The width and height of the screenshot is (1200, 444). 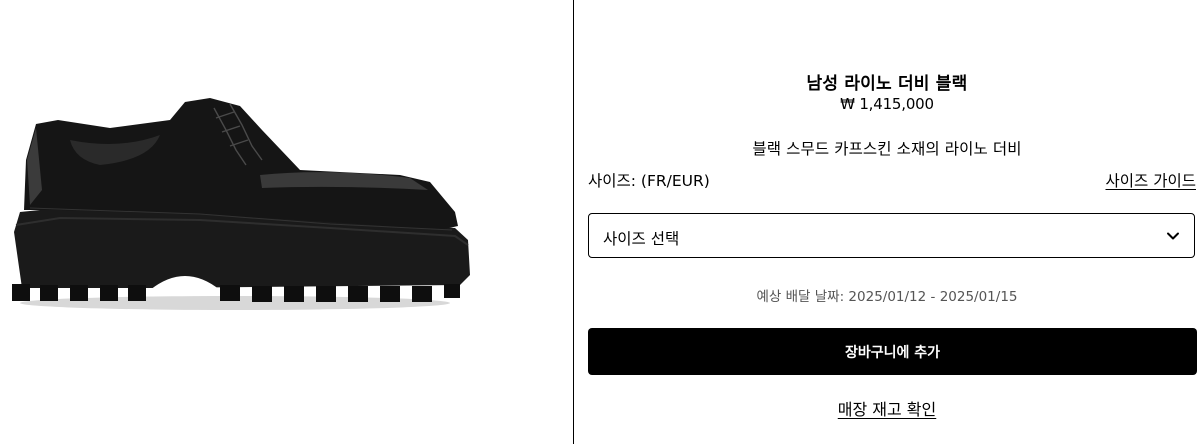 I want to click on product-description: 블랙 스무드 카프스킨 소재의 라이노 더비, so click(x=887, y=149).